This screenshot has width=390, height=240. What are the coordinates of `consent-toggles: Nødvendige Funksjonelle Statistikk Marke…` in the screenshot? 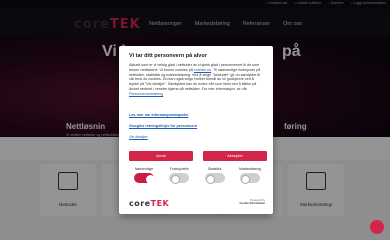 It's located at (197, 175).